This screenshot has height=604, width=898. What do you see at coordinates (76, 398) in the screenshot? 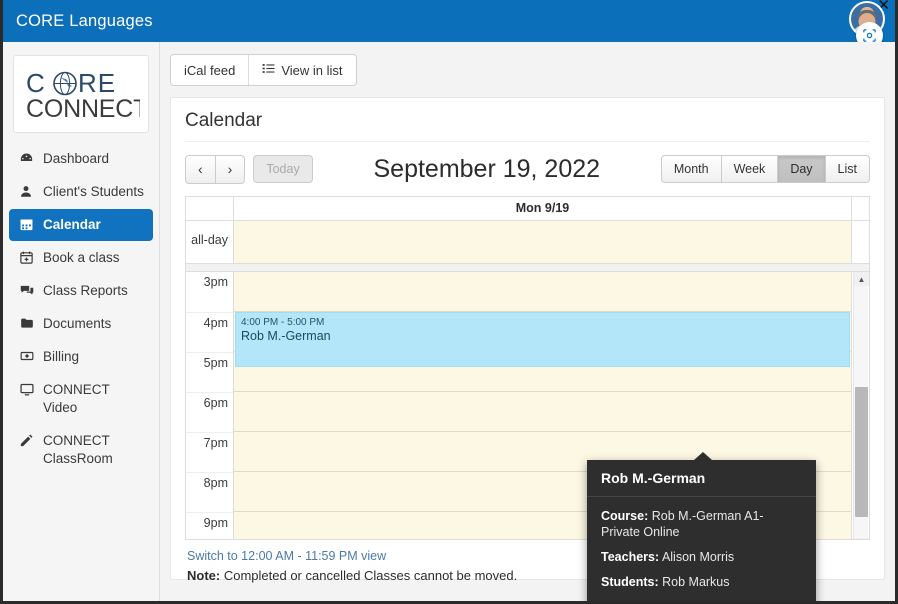
I see `sidebar-item-label: CONNECT Video` at bounding box center [76, 398].